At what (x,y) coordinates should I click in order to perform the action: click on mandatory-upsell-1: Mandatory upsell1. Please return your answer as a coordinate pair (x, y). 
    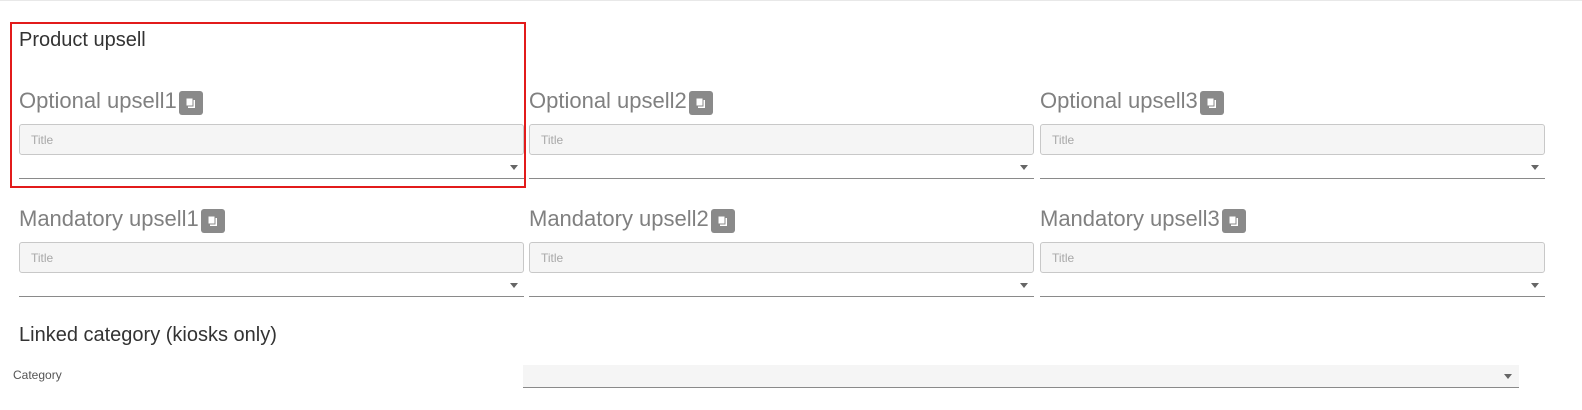
    Looking at the image, I should click on (271, 250).